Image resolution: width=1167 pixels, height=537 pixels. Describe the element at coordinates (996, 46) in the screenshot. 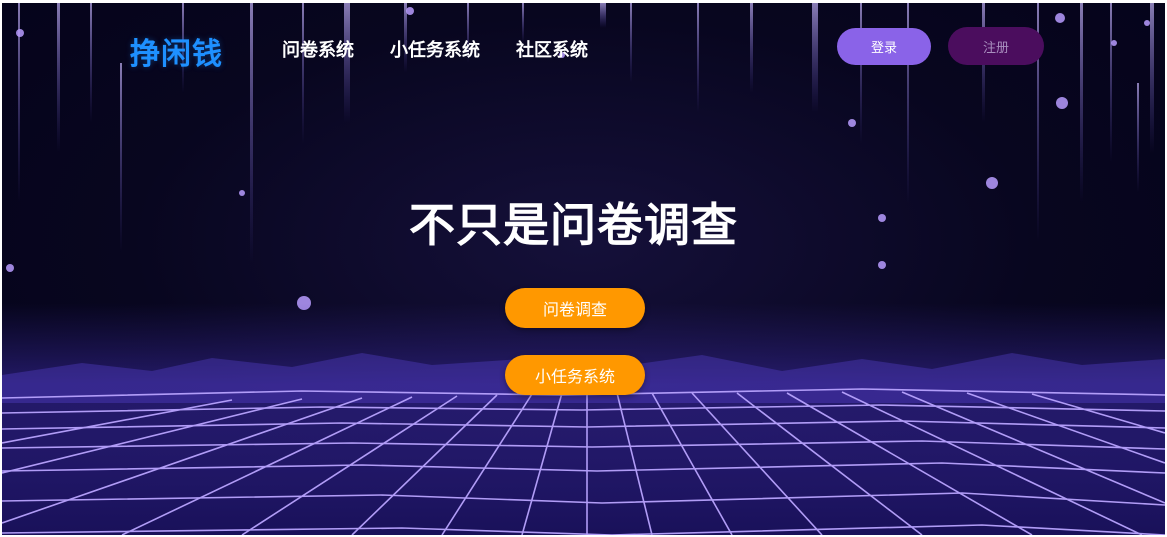

I see `register-button: 注册` at that location.